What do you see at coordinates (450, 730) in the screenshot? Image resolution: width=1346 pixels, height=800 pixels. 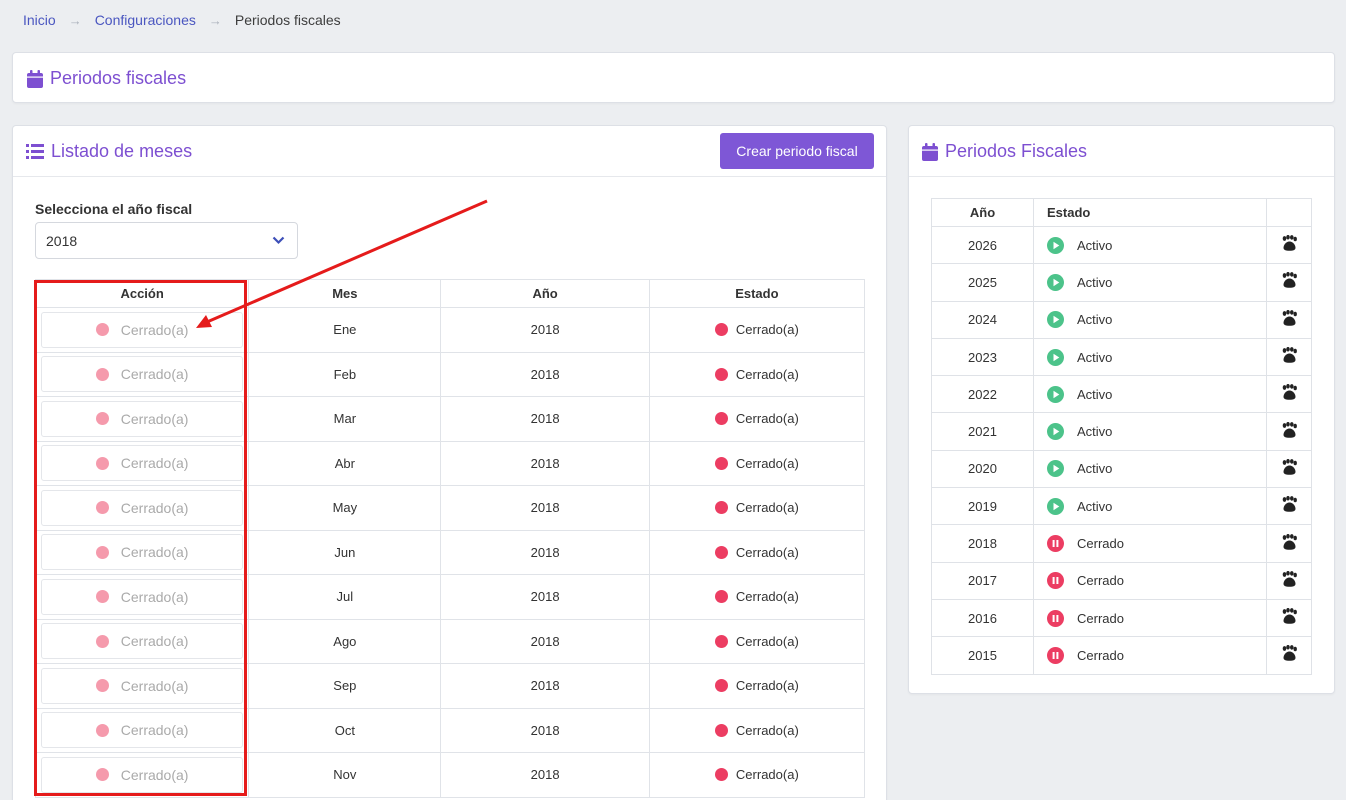 I see `table-row: Cerrado(a) Oct 2018 Cerrado(a)` at bounding box center [450, 730].